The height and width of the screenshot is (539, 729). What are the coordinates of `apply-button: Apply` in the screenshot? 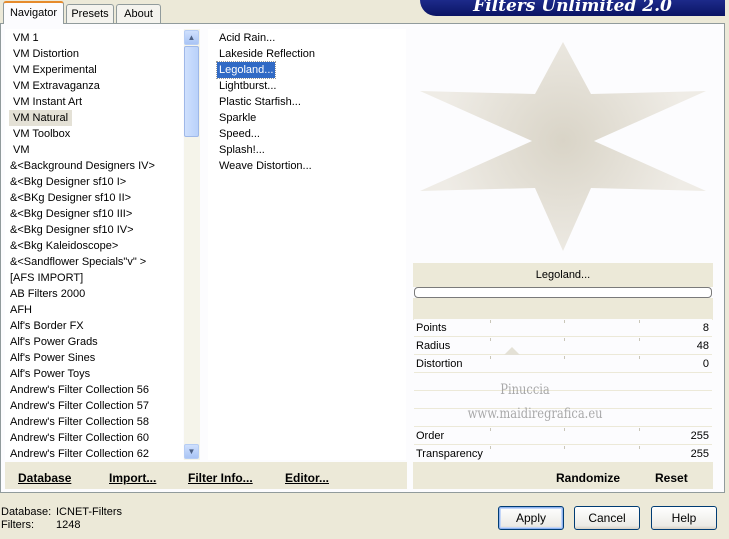 It's located at (531, 518).